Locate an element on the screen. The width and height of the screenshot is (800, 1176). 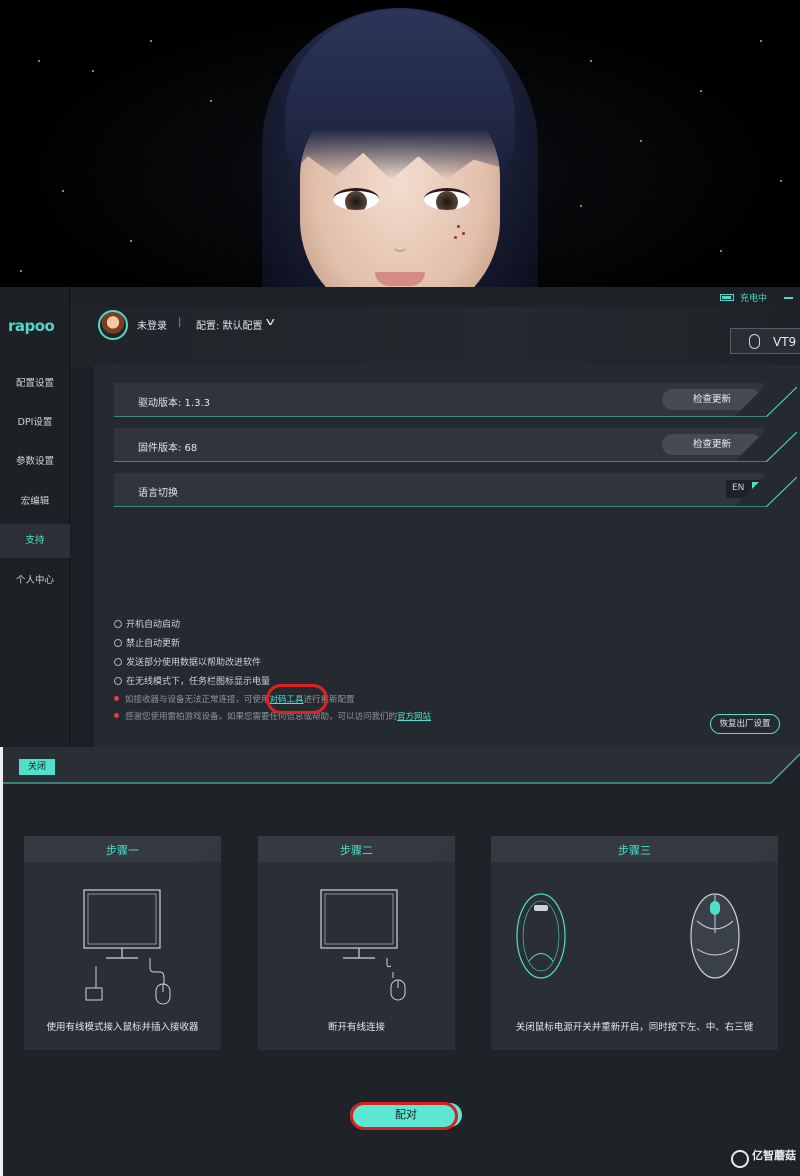
monitor-receiver-mouse-icon is located at coordinates (127, 947).